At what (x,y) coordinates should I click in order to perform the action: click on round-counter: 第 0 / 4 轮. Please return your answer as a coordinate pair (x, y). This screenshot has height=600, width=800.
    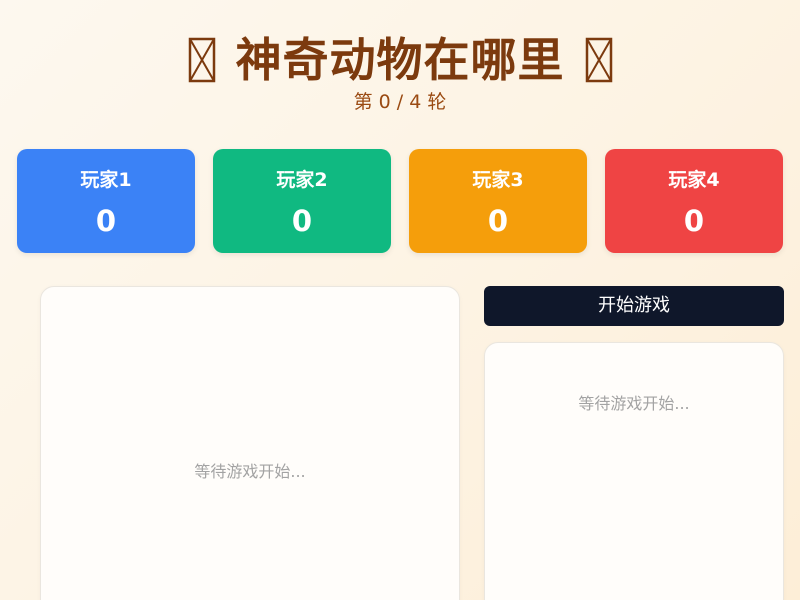
    Looking at the image, I should click on (400, 102).